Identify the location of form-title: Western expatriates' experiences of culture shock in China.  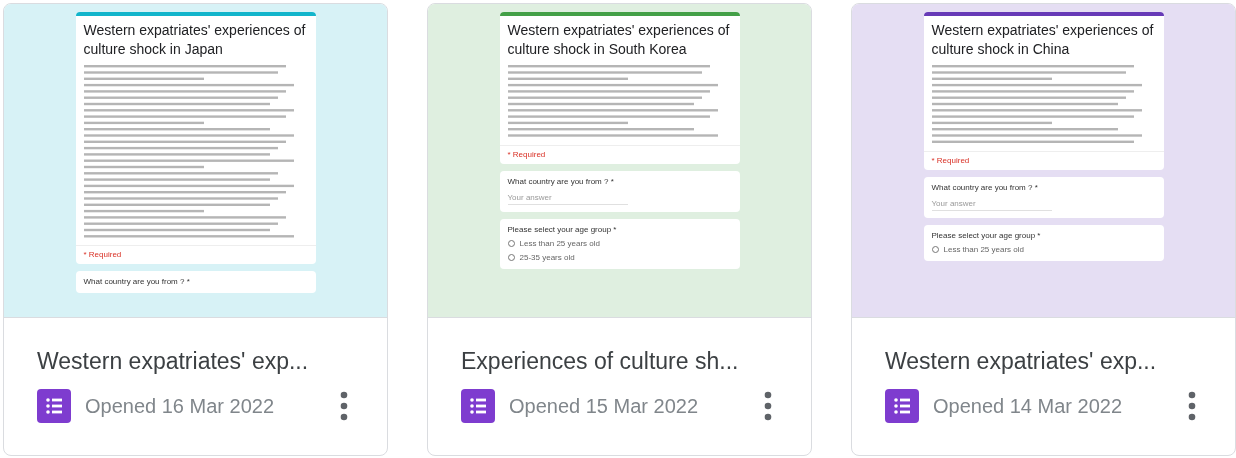
(1042, 40).